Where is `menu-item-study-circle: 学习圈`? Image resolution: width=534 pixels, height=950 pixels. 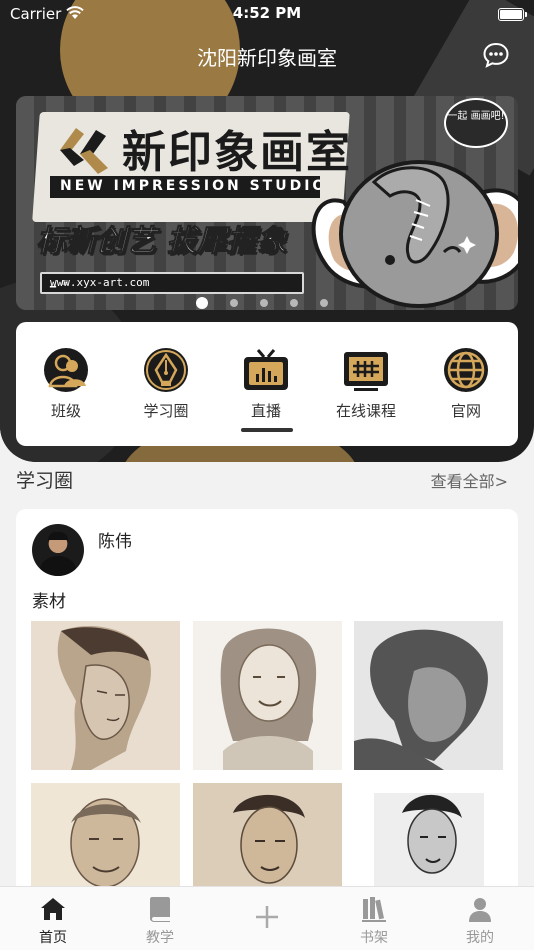 menu-item-study-circle: 学习圈 is located at coordinates (166, 383).